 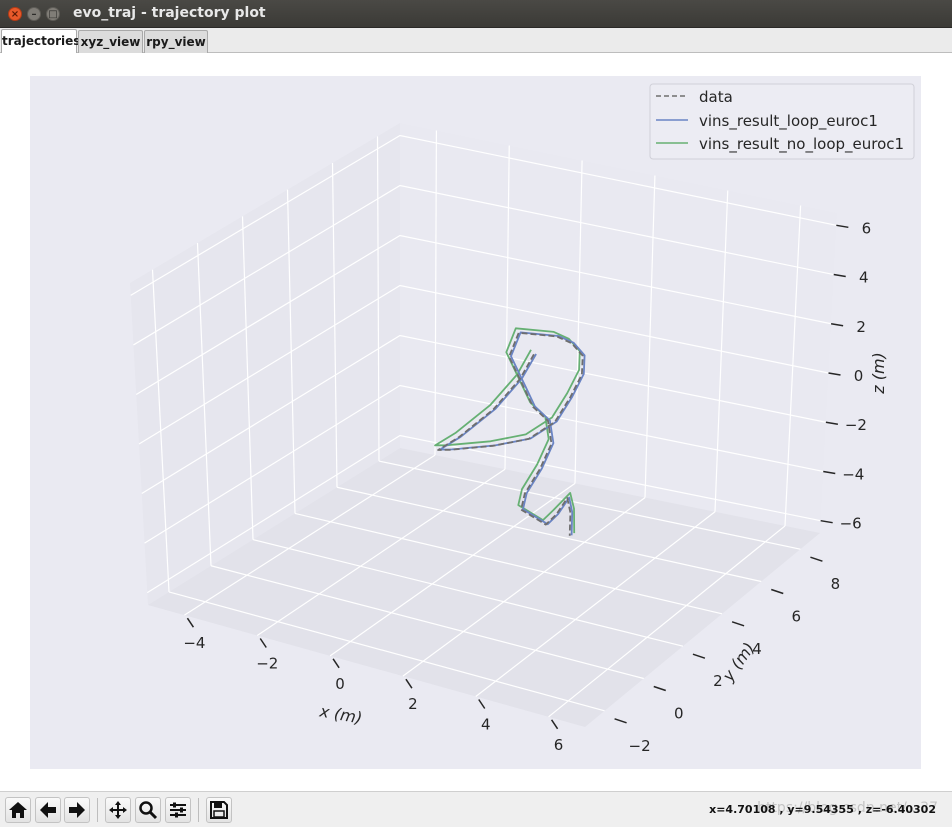 What do you see at coordinates (788, 121) in the screenshot?
I see `legend-label-loop: vins_result_loop_euroc1` at bounding box center [788, 121].